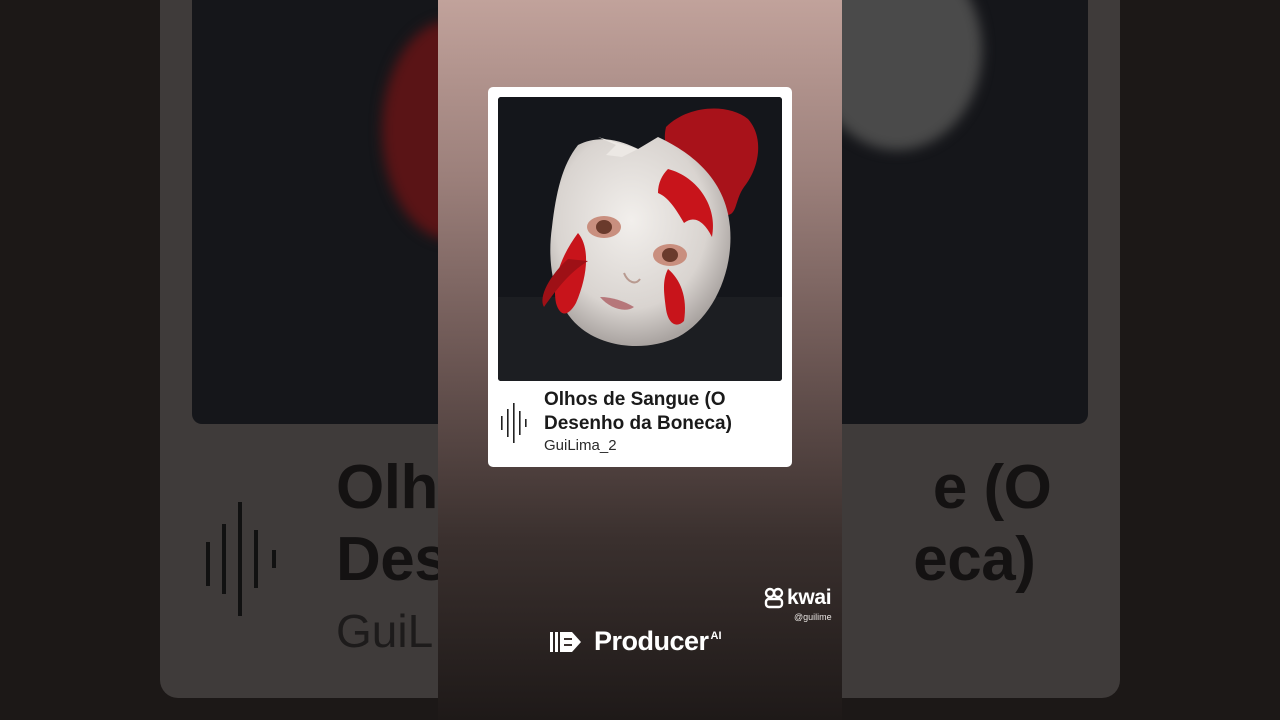  I want to click on kwai-watermark: kwai, so click(798, 598).